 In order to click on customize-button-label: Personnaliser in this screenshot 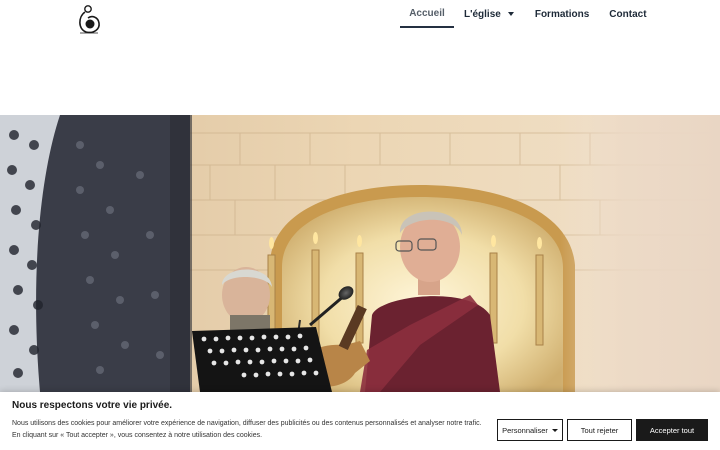, I will do `click(525, 430)`.